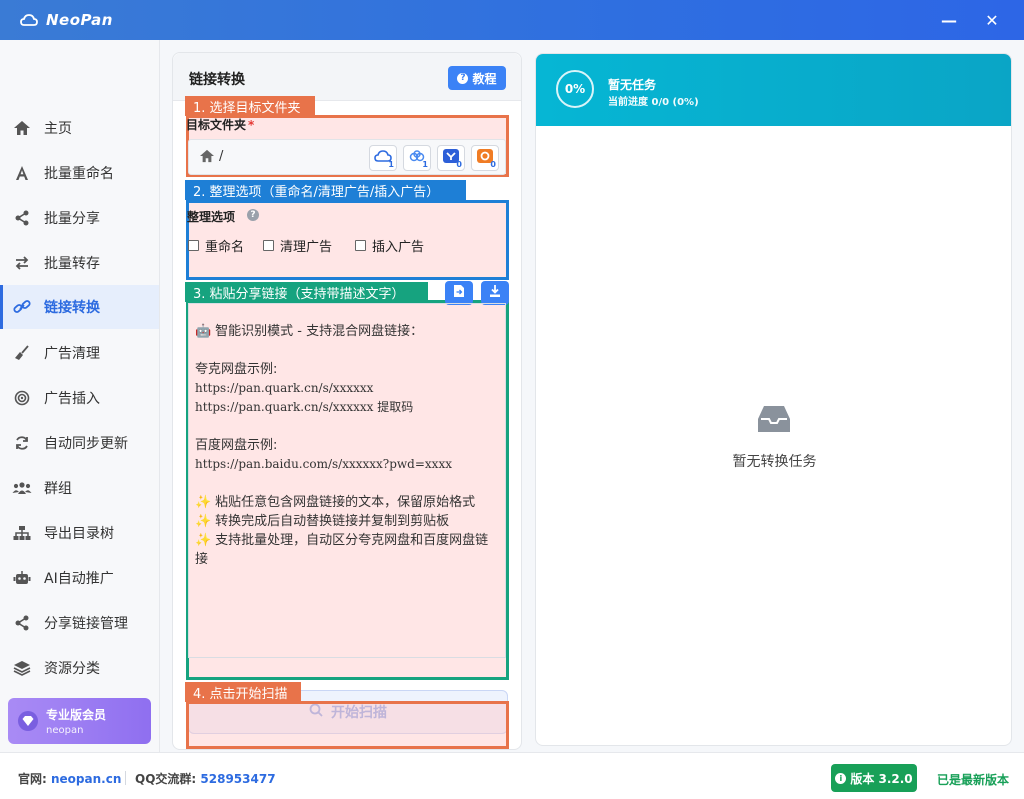 The height and width of the screenshot is (799, 1024). I want to click on folder-path: /, so click(221, 156).